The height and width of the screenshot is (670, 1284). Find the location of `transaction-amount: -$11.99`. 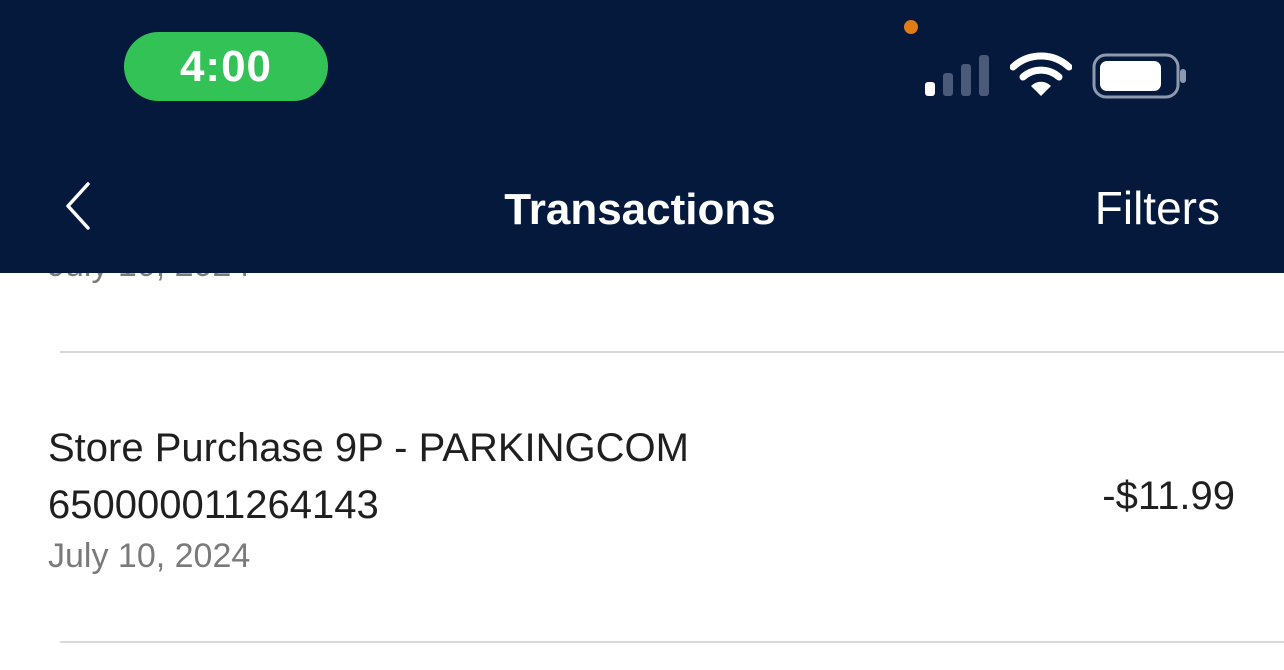

transaction-amount: -$11.99 is located at coordinates (1168, 496).